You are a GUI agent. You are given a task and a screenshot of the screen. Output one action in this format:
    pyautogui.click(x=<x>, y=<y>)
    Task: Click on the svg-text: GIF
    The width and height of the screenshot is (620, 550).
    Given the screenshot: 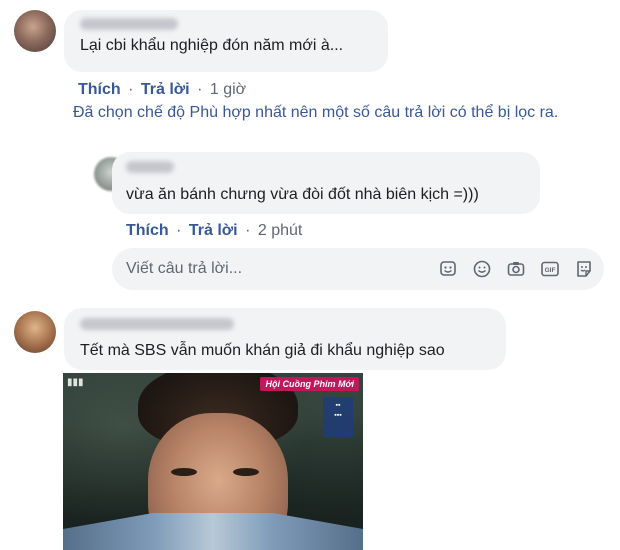 What is the action you would take?
    pyautogui.click(x=550, y=270)
    